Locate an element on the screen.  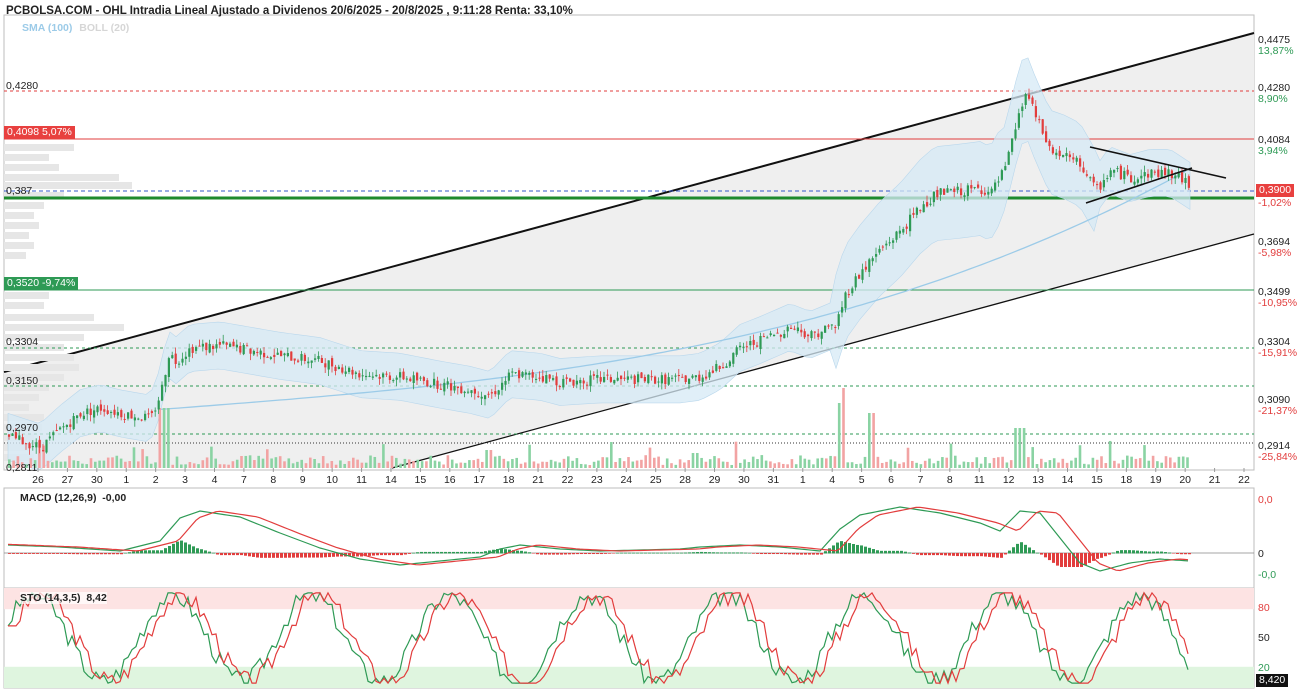
sto-value: 8,42 is located at coordinates (96, 598).